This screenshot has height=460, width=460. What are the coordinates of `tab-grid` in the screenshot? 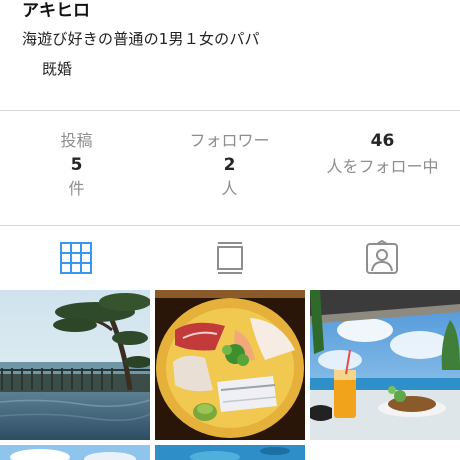 It's located at (76, 258).